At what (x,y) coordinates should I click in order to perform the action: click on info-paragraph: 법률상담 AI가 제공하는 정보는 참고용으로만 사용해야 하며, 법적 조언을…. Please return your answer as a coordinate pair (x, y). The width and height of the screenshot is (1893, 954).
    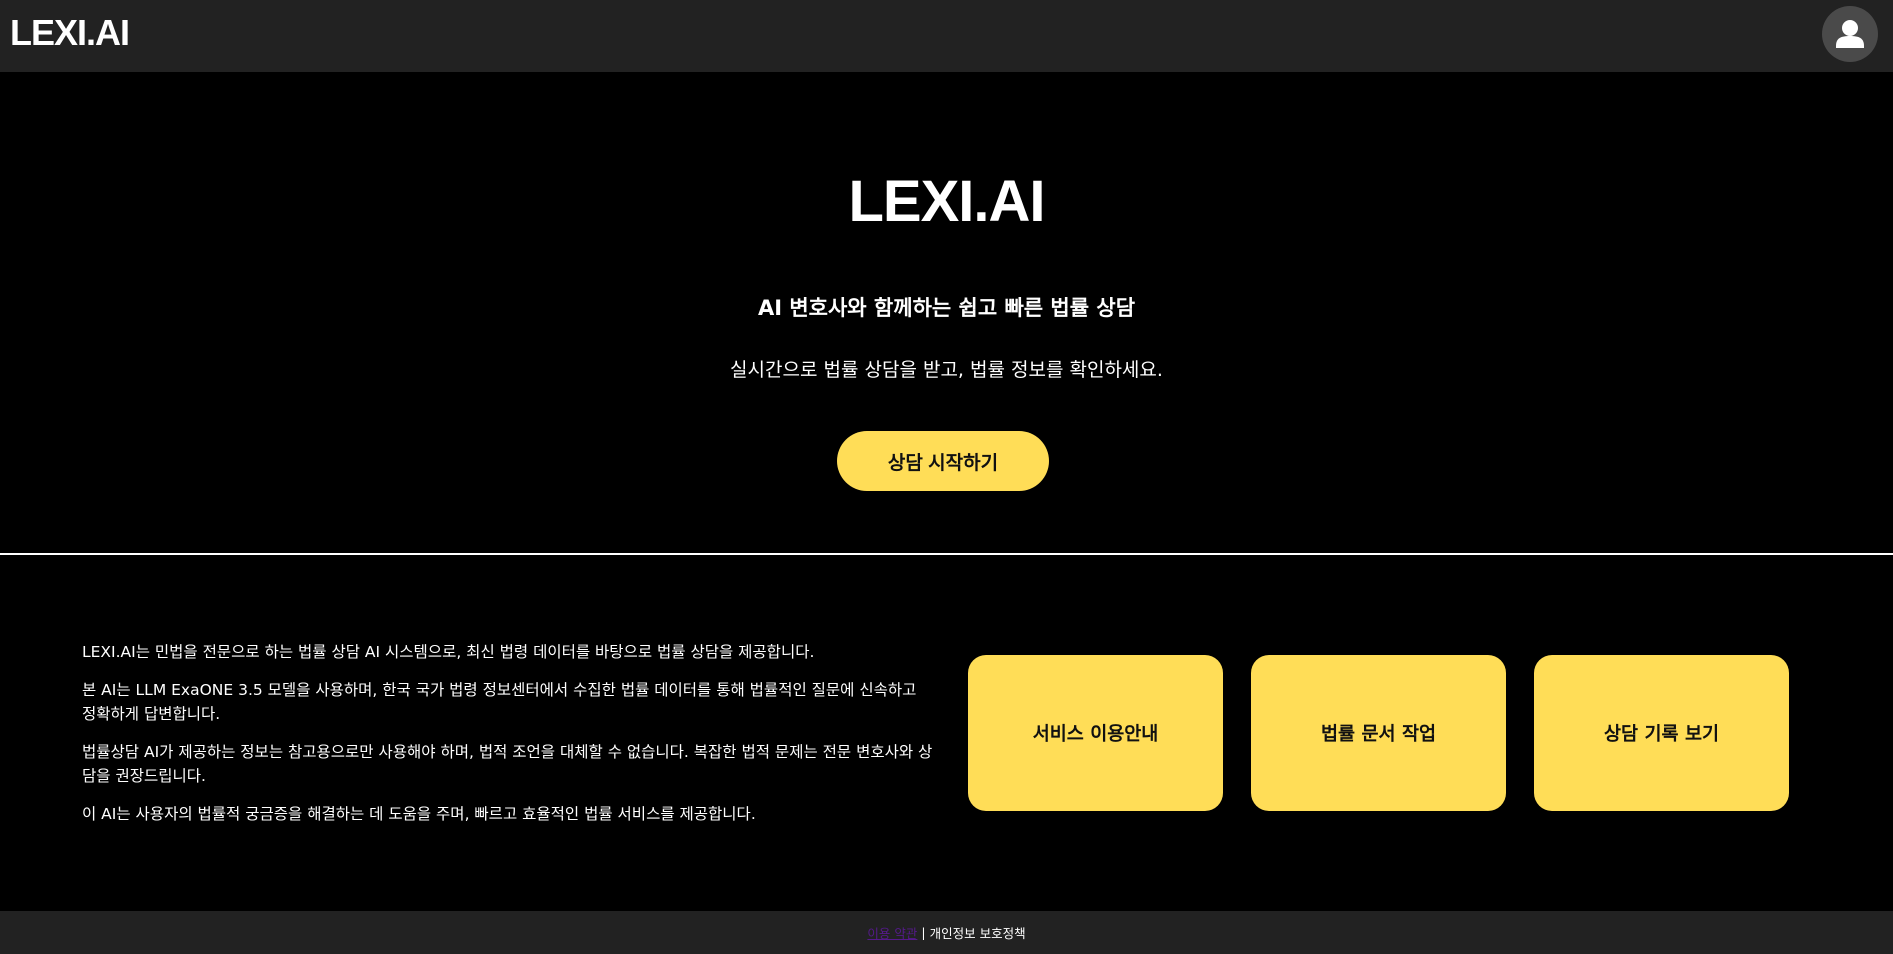
    Looking at the image, I should click on (507, 764).